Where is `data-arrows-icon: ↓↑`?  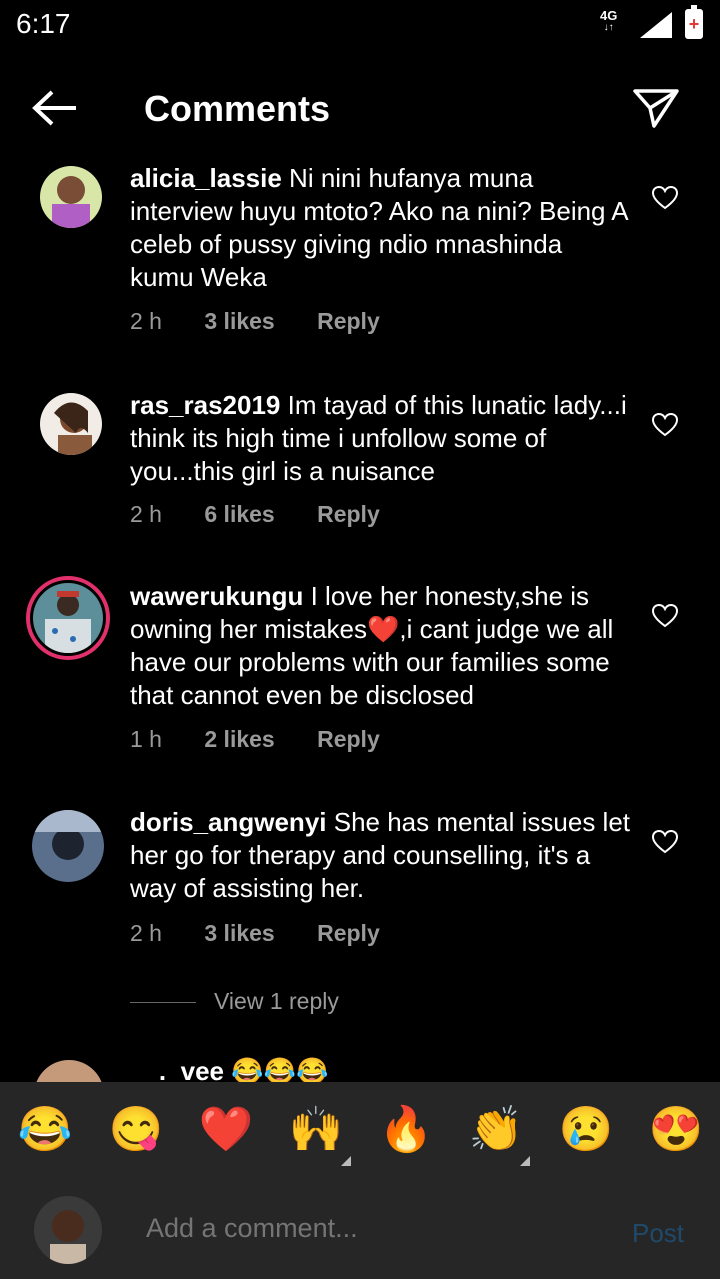
data-arrows-icon: ↓↑ is located at coordinates (608, 27).